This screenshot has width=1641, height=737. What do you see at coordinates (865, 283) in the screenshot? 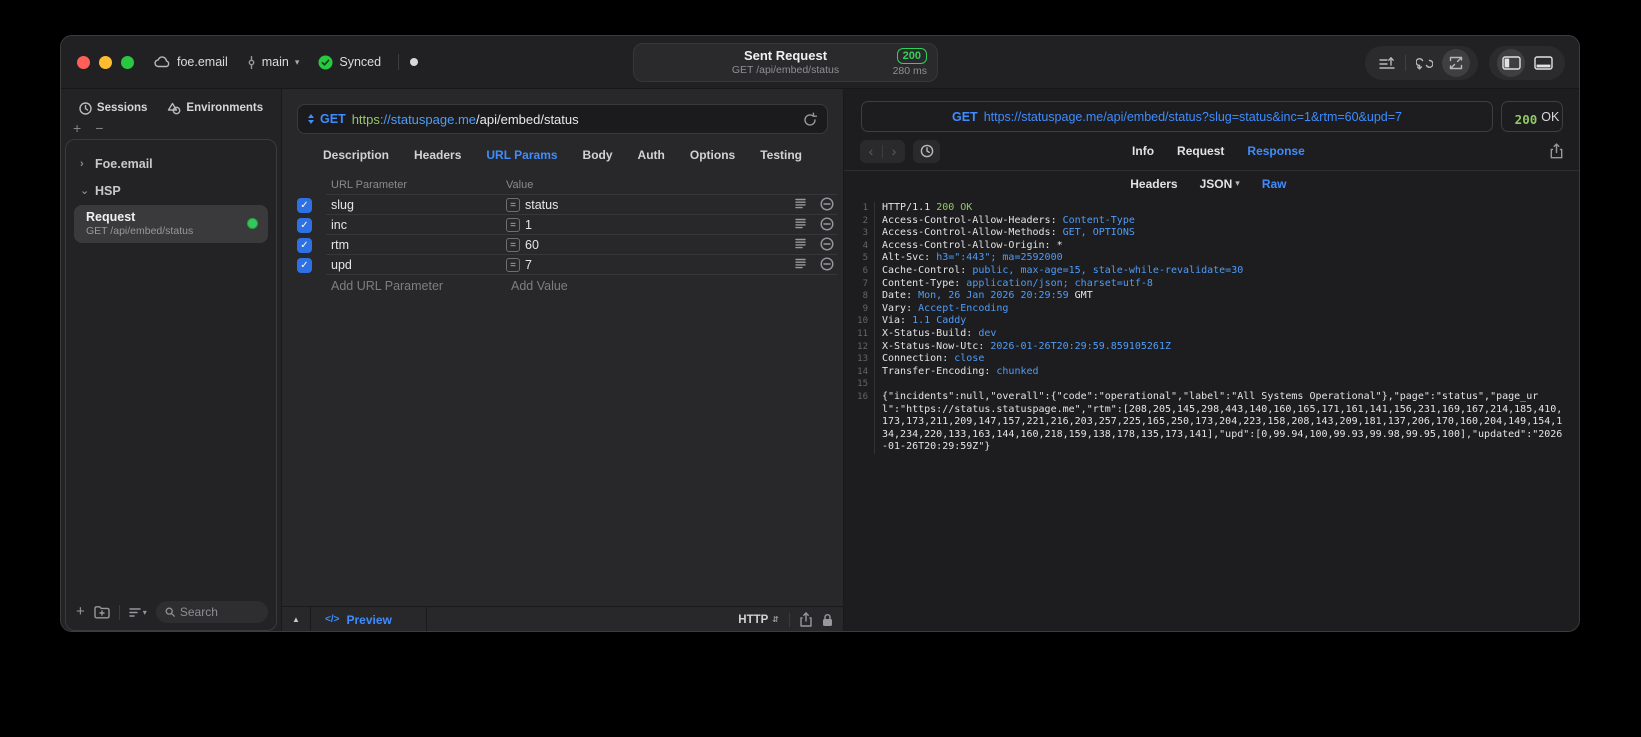
I see `line-number: 7` at bounding box center [865, 283].